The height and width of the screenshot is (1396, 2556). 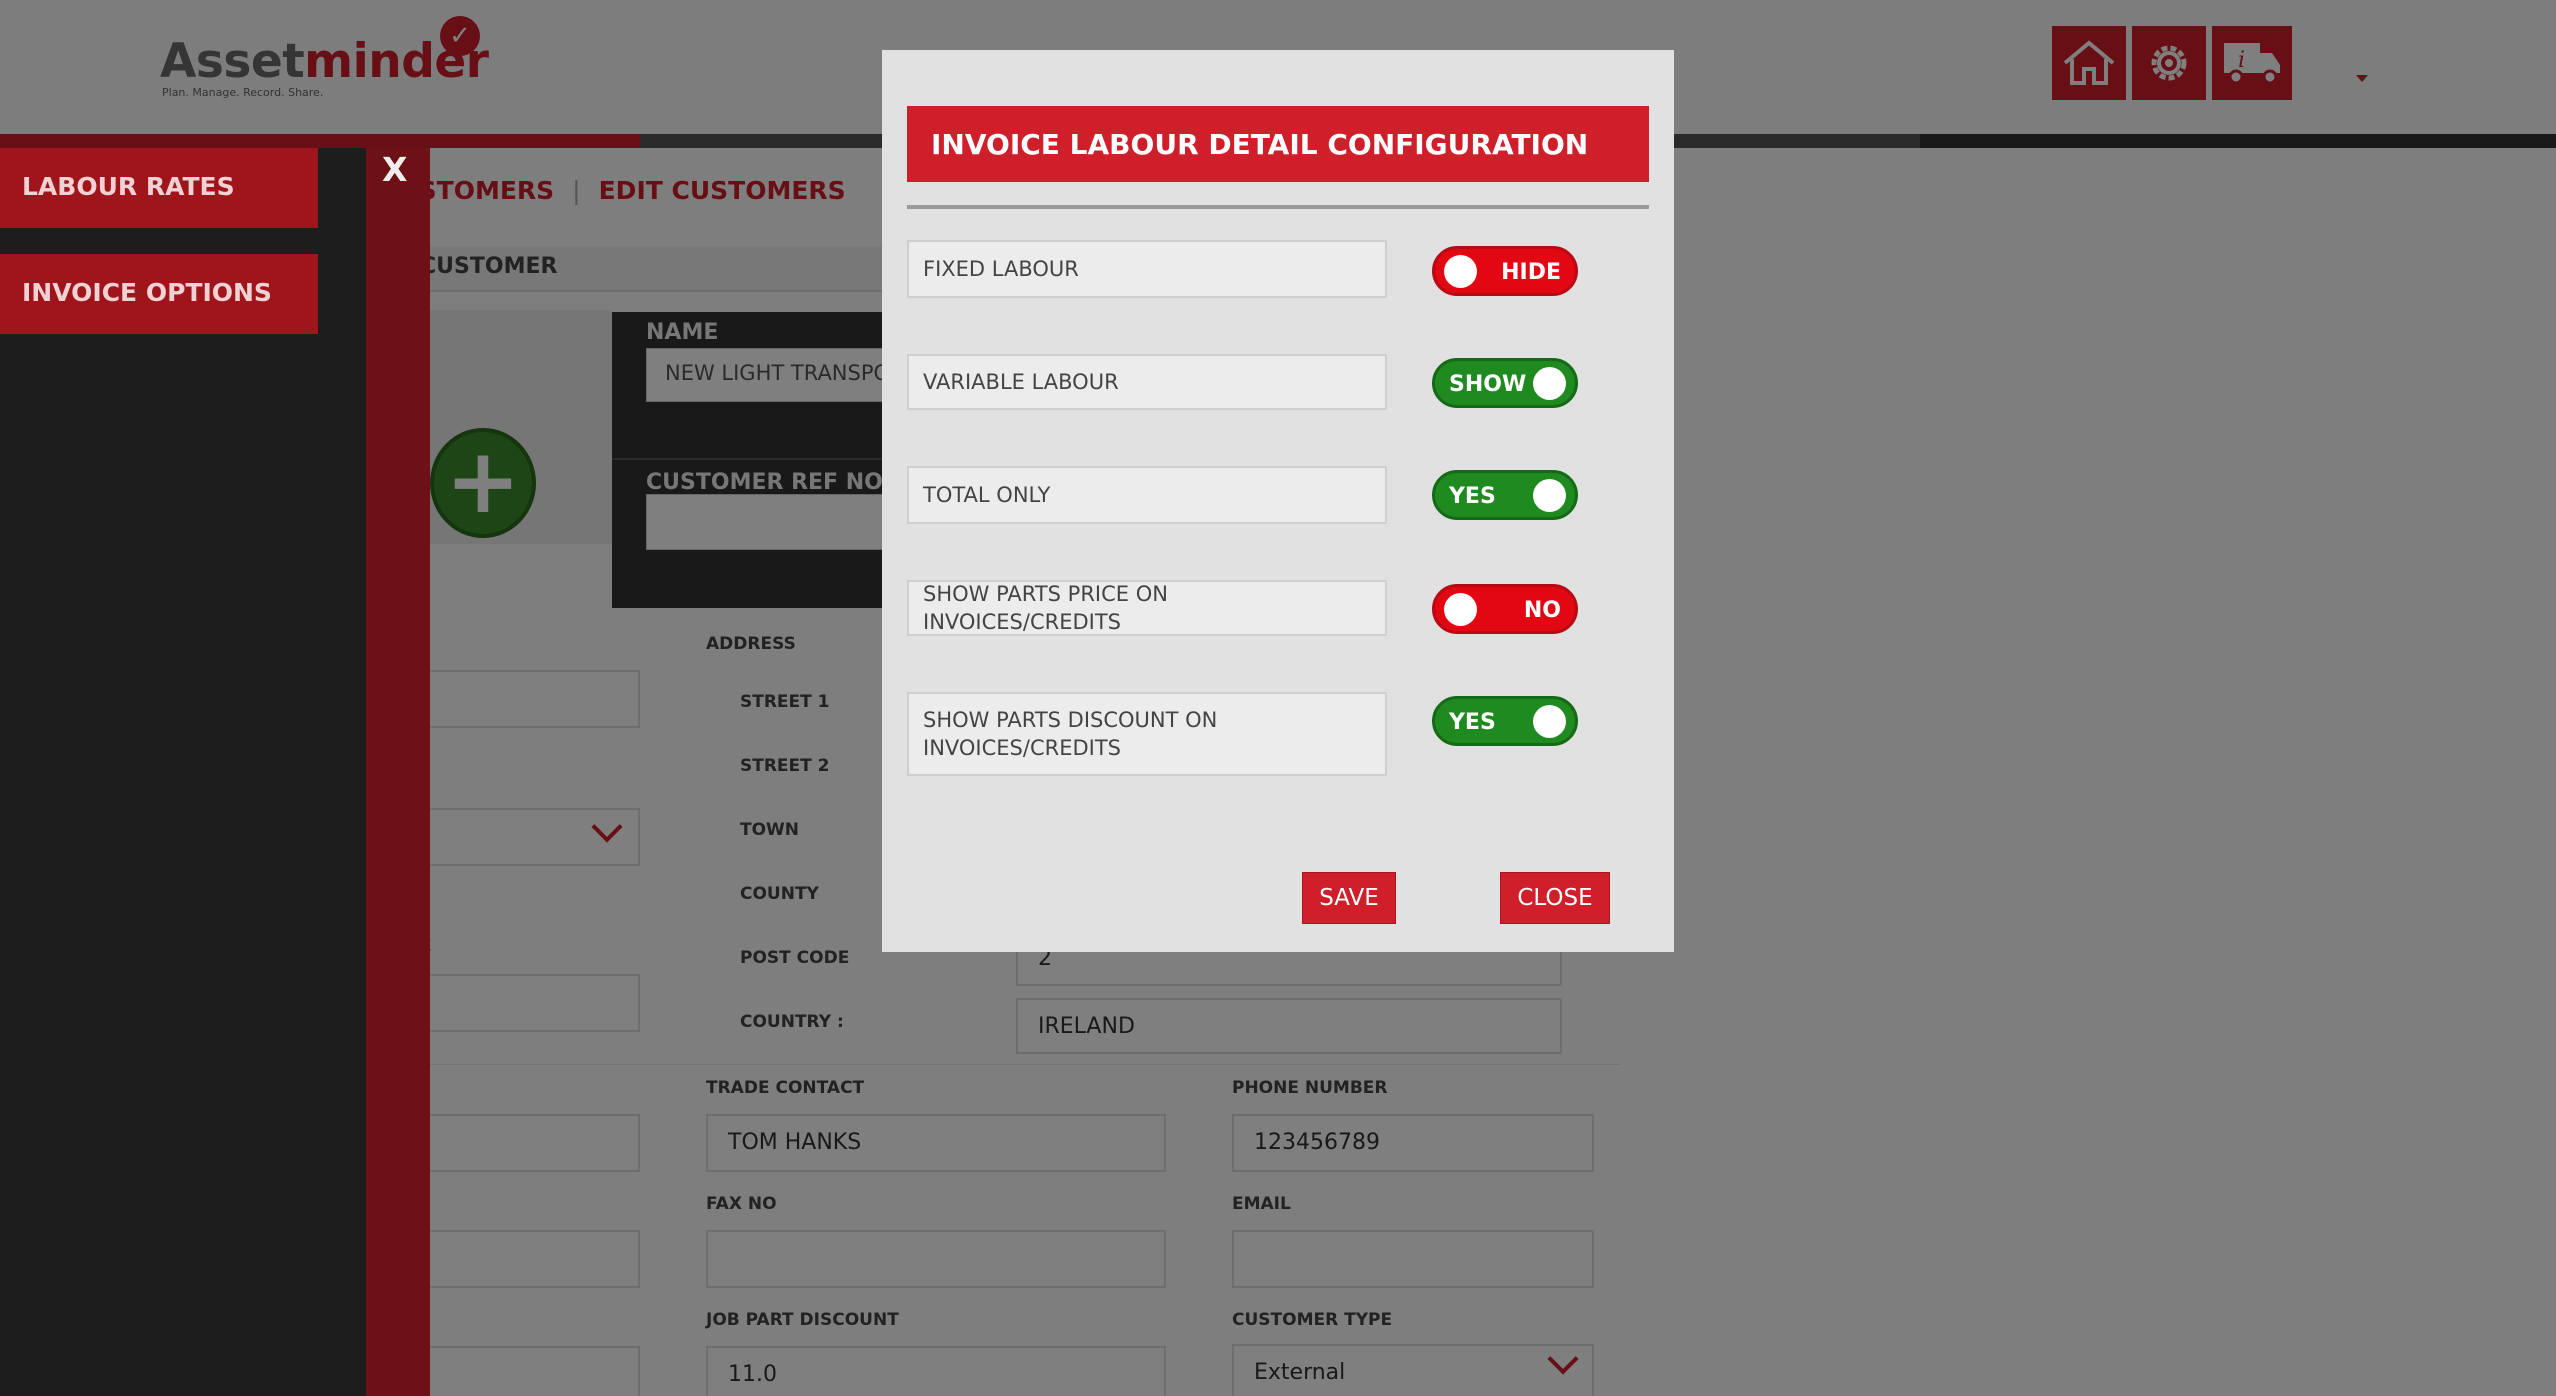 What do you see at coordinates (1147, 734) in the screenshot?
I see `option-label-show-parts-discount: SHOW PARTS DISCOUNT ON INVOICES/CREDITS` at bounding box center [1147, 734].